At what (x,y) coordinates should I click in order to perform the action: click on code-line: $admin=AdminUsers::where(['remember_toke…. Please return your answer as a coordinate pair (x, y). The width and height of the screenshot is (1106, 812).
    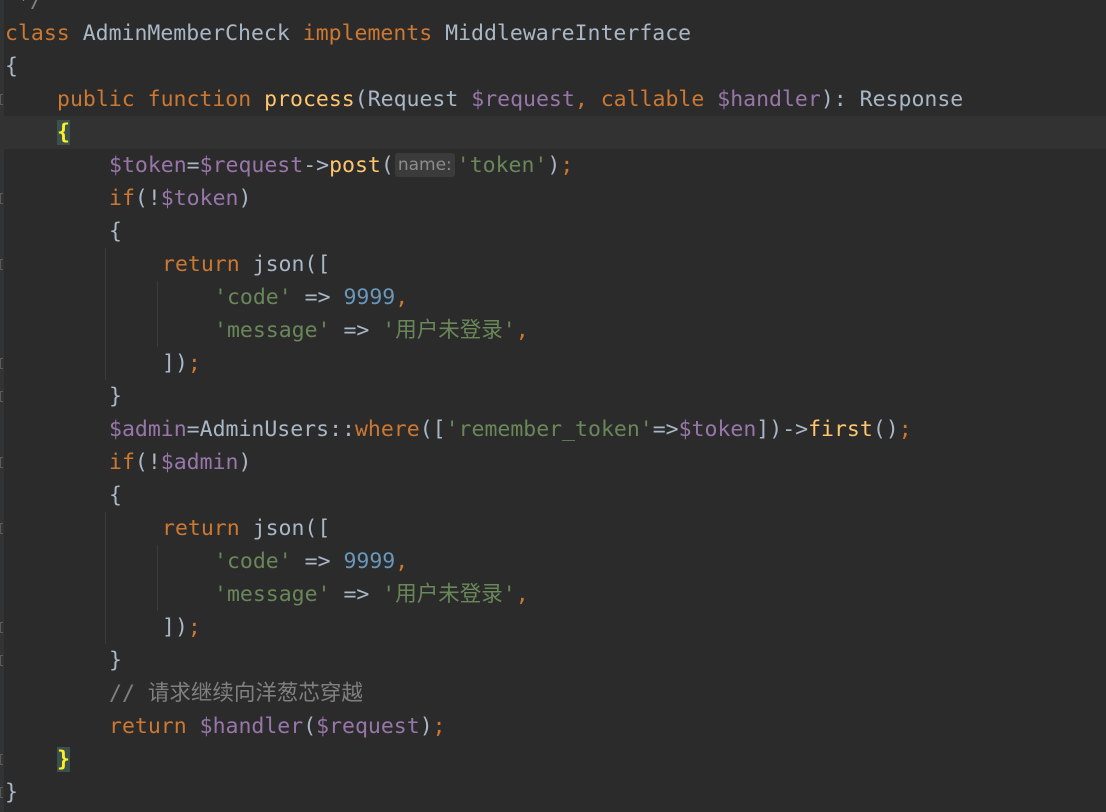
    Looking at the image, I should click on (553, 429).